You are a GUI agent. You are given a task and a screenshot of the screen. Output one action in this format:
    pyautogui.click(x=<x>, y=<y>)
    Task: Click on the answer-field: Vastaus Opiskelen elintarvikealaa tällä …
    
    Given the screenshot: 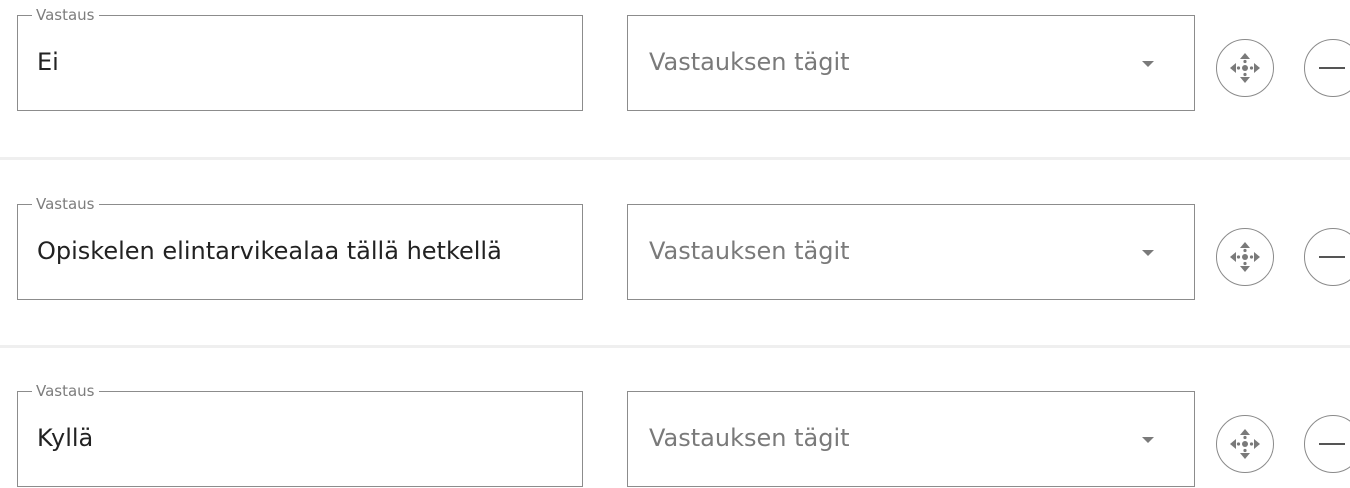 What is the action you would take?
    pyautogui.click(x=300, y=247)
    